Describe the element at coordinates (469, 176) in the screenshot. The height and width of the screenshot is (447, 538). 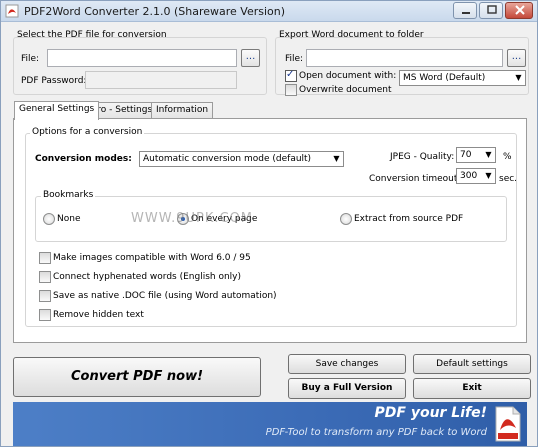
I see `conversion-timeout-value: 300` at that location.